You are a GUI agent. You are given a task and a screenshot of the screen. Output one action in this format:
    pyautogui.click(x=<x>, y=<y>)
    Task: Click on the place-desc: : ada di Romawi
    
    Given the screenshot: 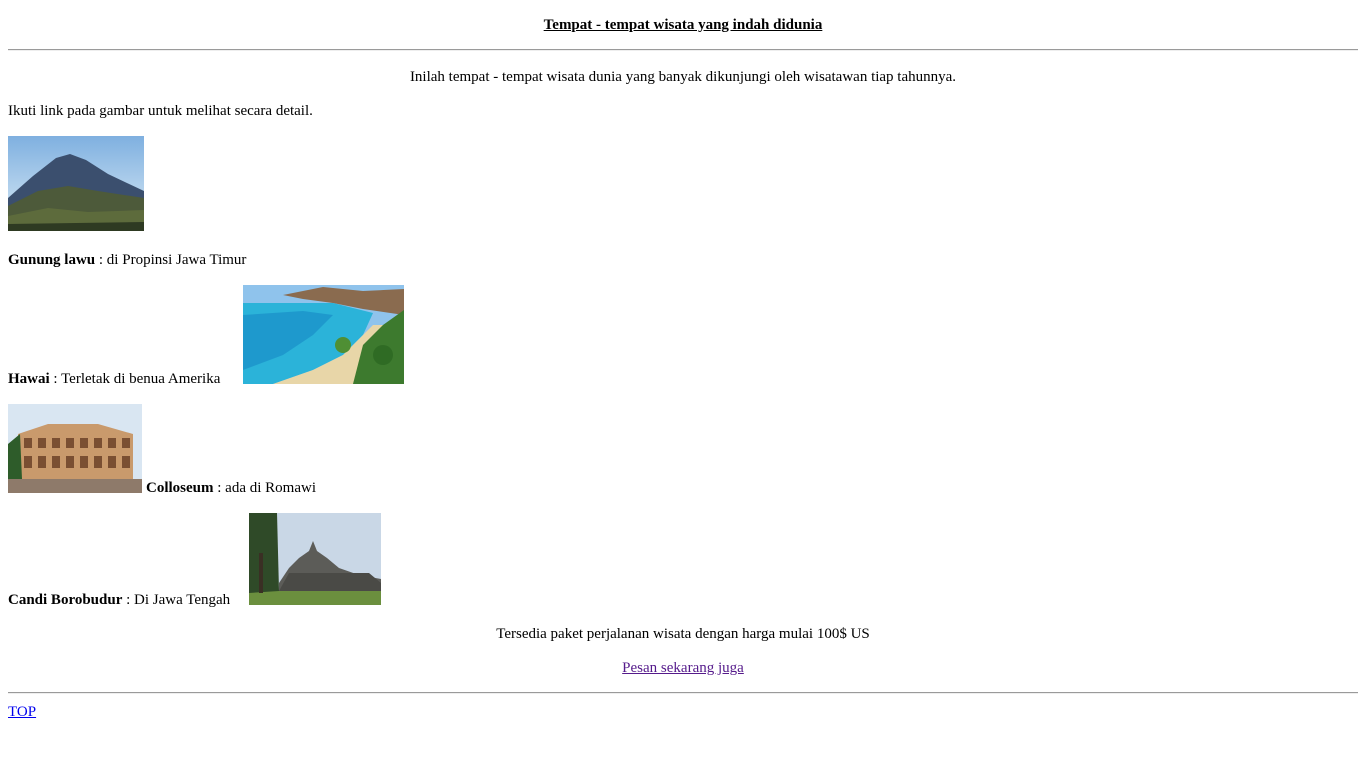 What is the action you would take?
    pyautogui.click(x=264, y=488)
    